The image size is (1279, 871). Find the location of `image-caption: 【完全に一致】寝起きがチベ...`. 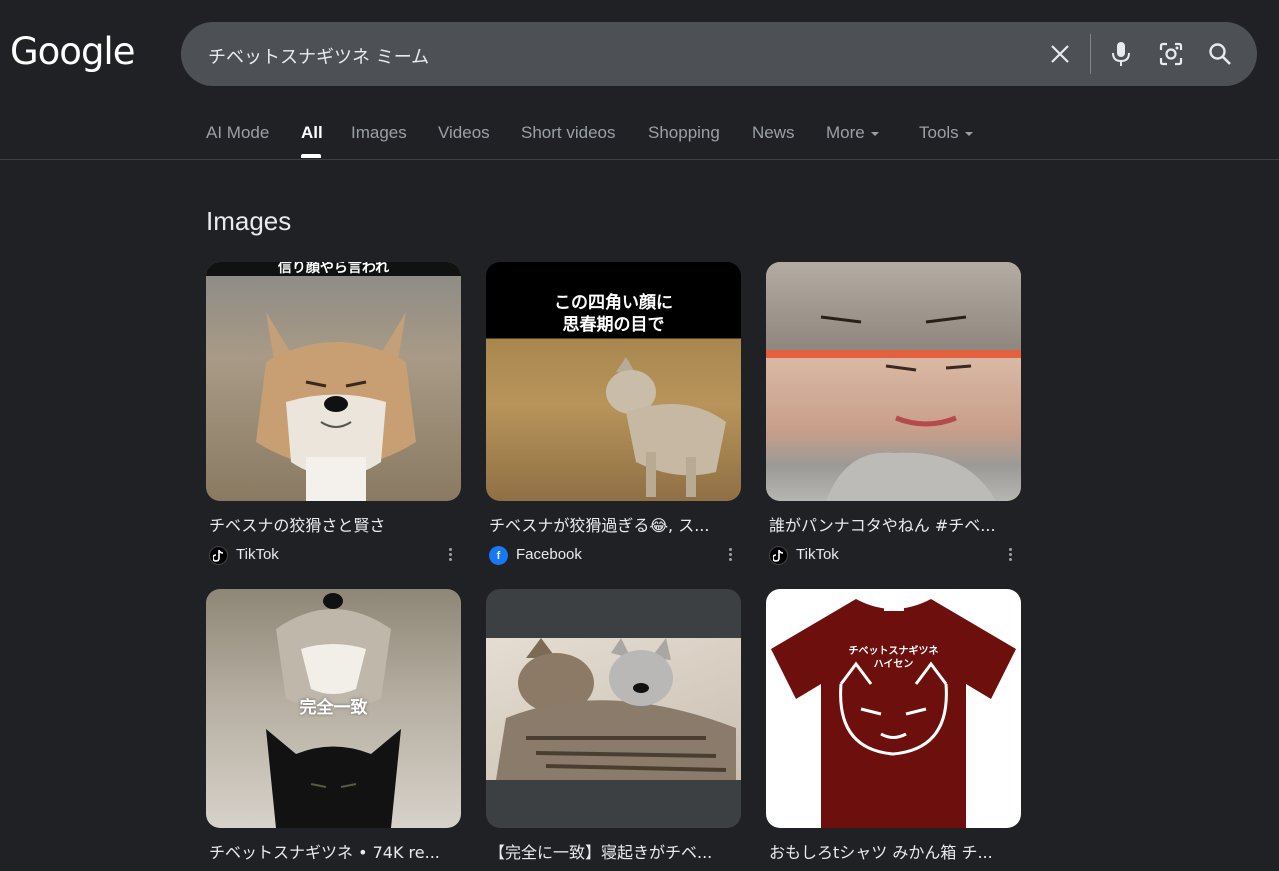

image-caption: 【完全に一致】寝起きがチベ... is located at coordinates (611, 851).